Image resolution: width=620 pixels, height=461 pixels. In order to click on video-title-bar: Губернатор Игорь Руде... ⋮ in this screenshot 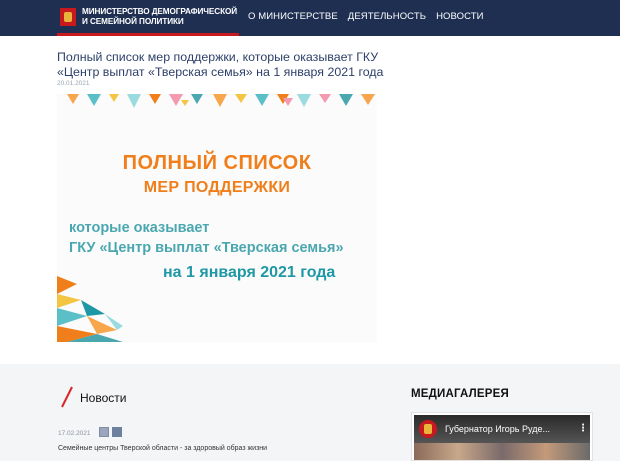, I will do `click(502, 429)`.